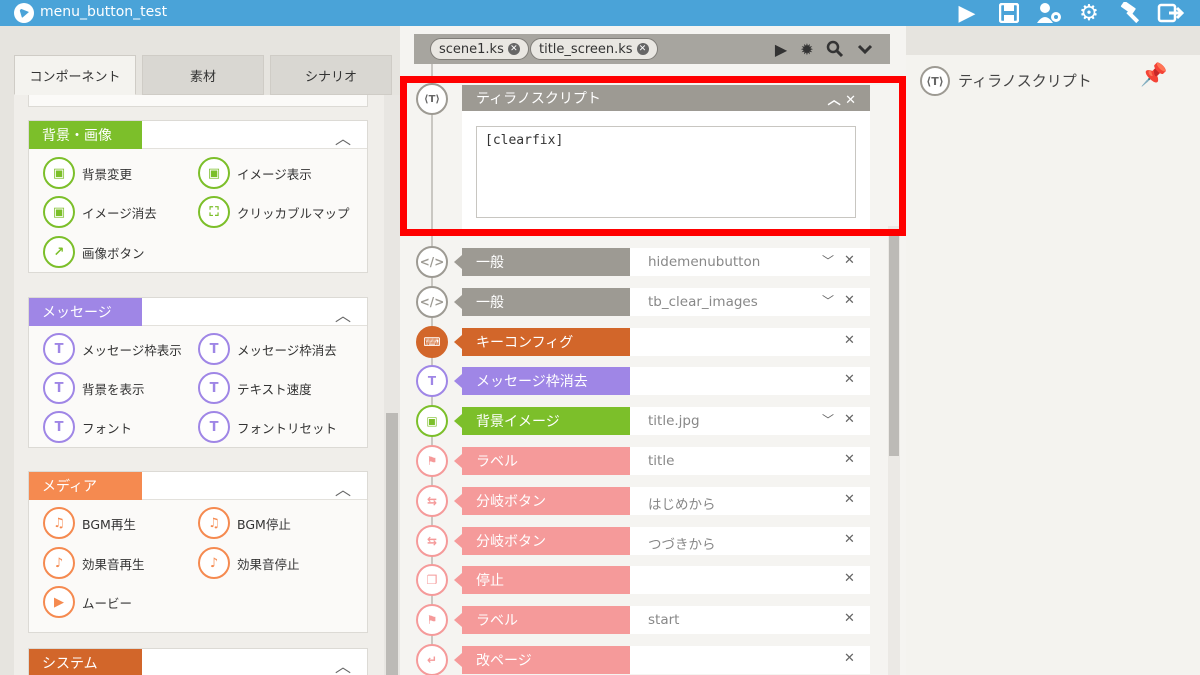 This screenshot has height=675, width=1200. Describe the element at coordinates (682, 503) in the screenshot. I see `command-value: はじめから` at that location.